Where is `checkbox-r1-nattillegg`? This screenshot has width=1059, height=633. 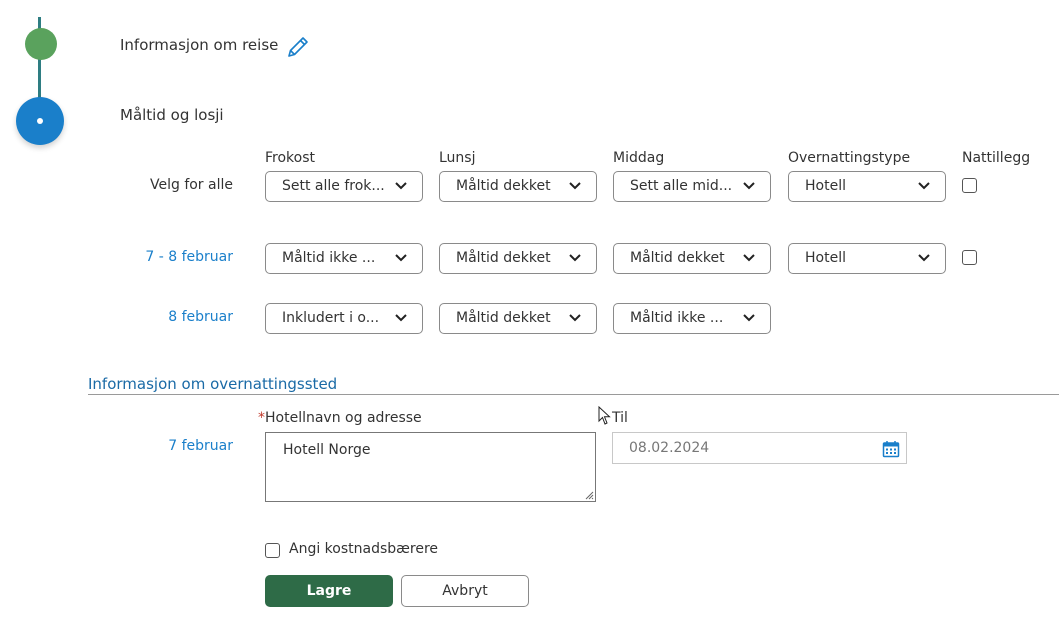 checkbox-r1-nattillegg is located at coordinates (969, 257).